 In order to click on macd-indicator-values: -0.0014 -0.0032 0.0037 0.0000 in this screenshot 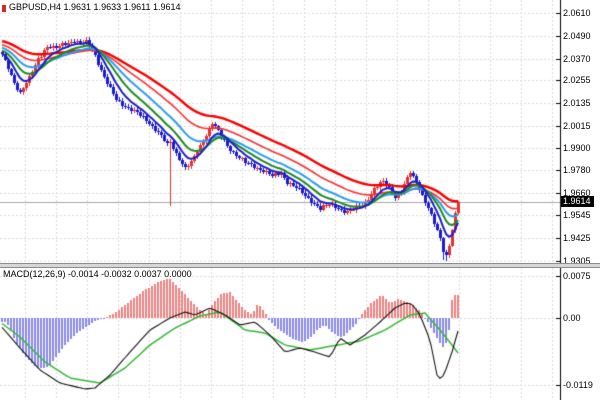, I will do `click(130, 274)`.